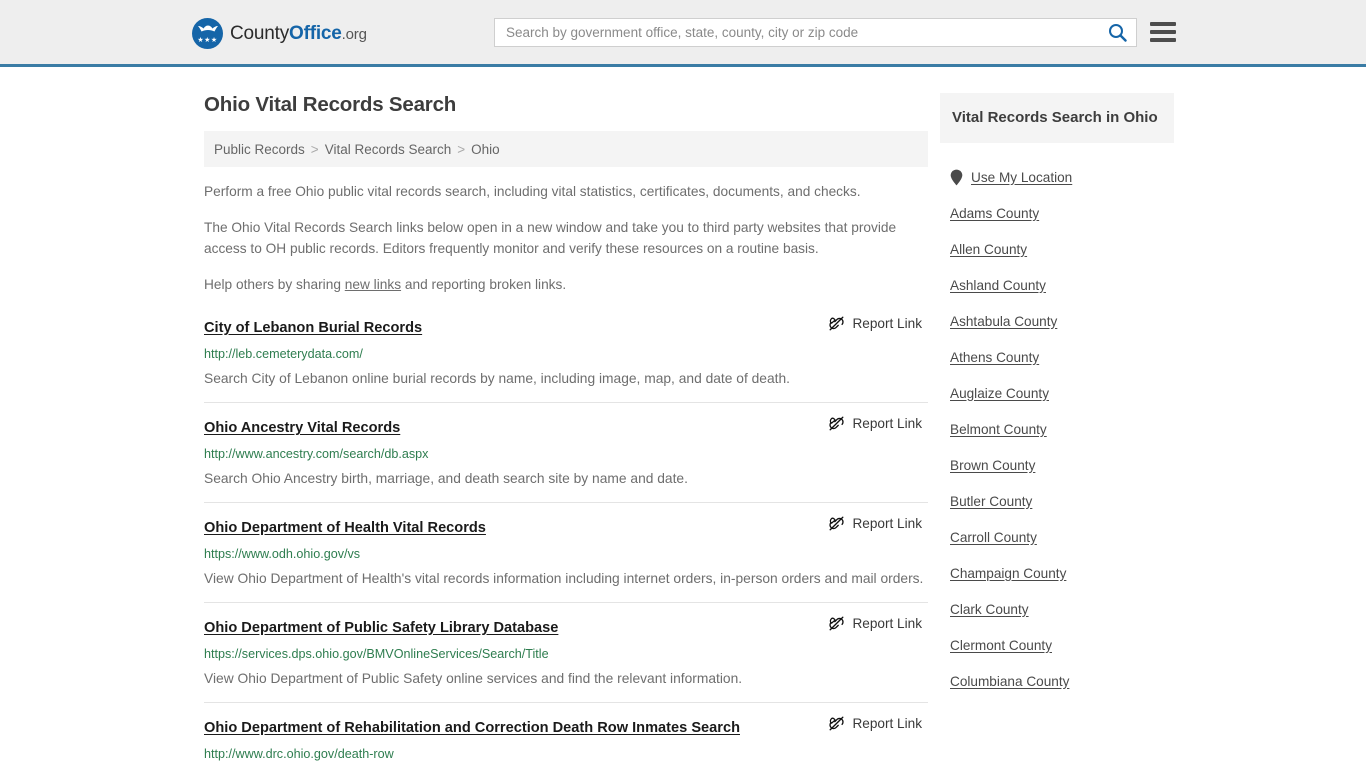 The width and height of the screenshot is (1366, 768). Describe the element at coordinates (259, 149) in the screenshot. I see `breadcrumb-item-public-records: Public Records` at that location.